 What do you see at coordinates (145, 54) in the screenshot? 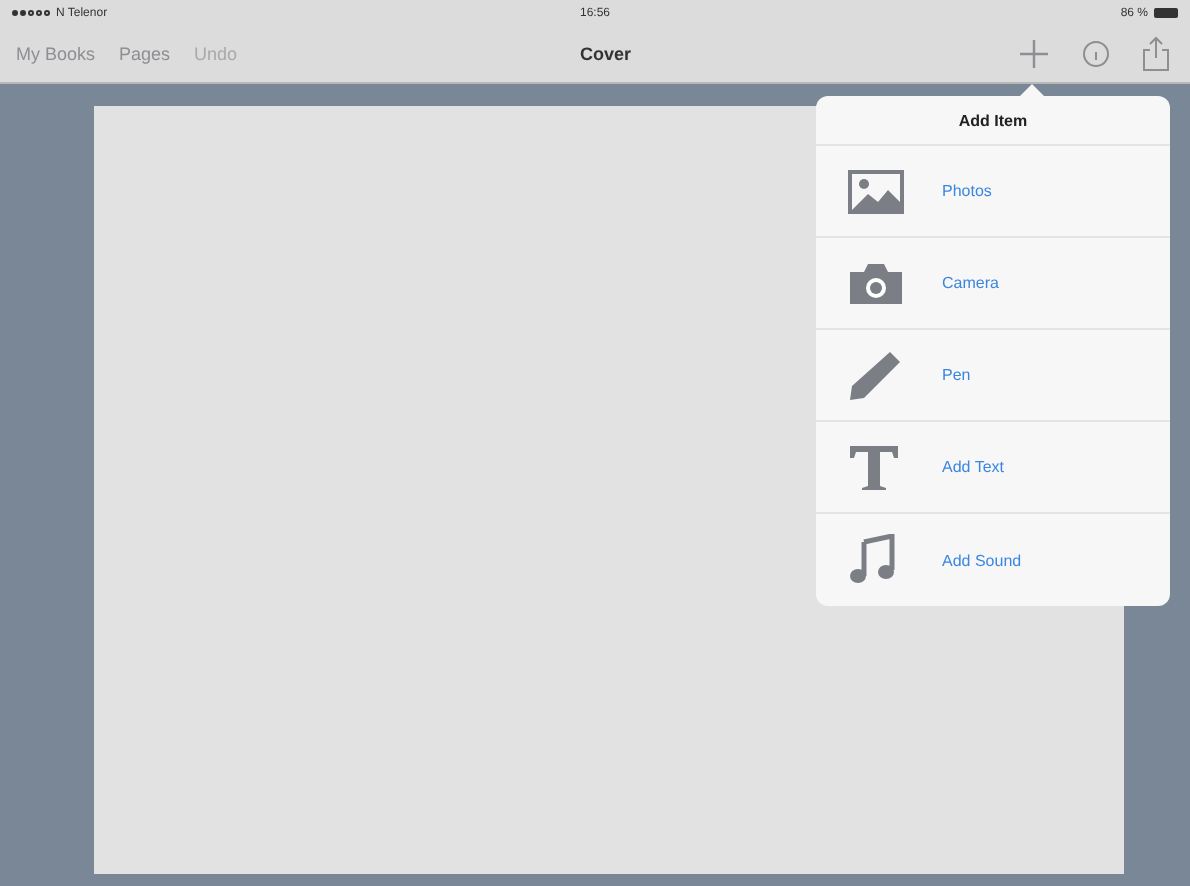
I see `nav-link: Pages` at bounding box center [145, 54].